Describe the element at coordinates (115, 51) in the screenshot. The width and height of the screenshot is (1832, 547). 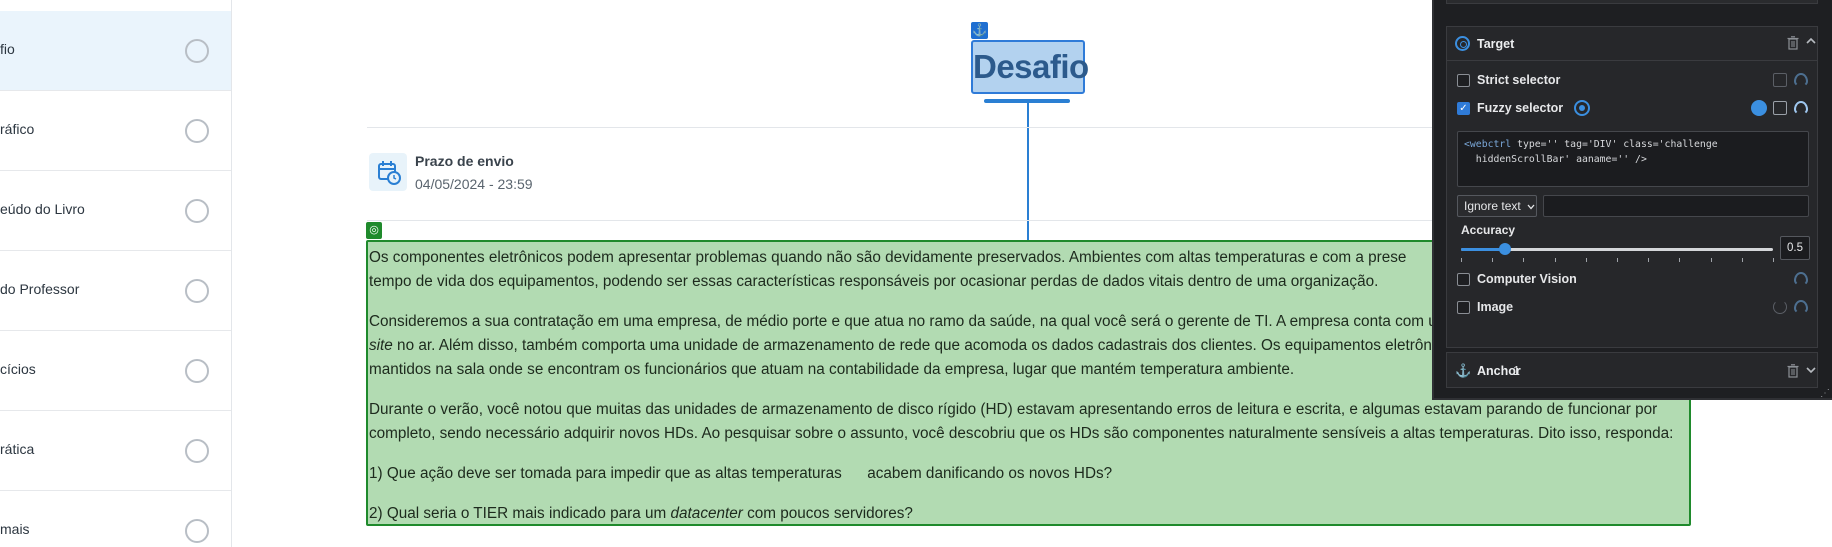
I see `sidebar-item-desafio: fio` at that location.